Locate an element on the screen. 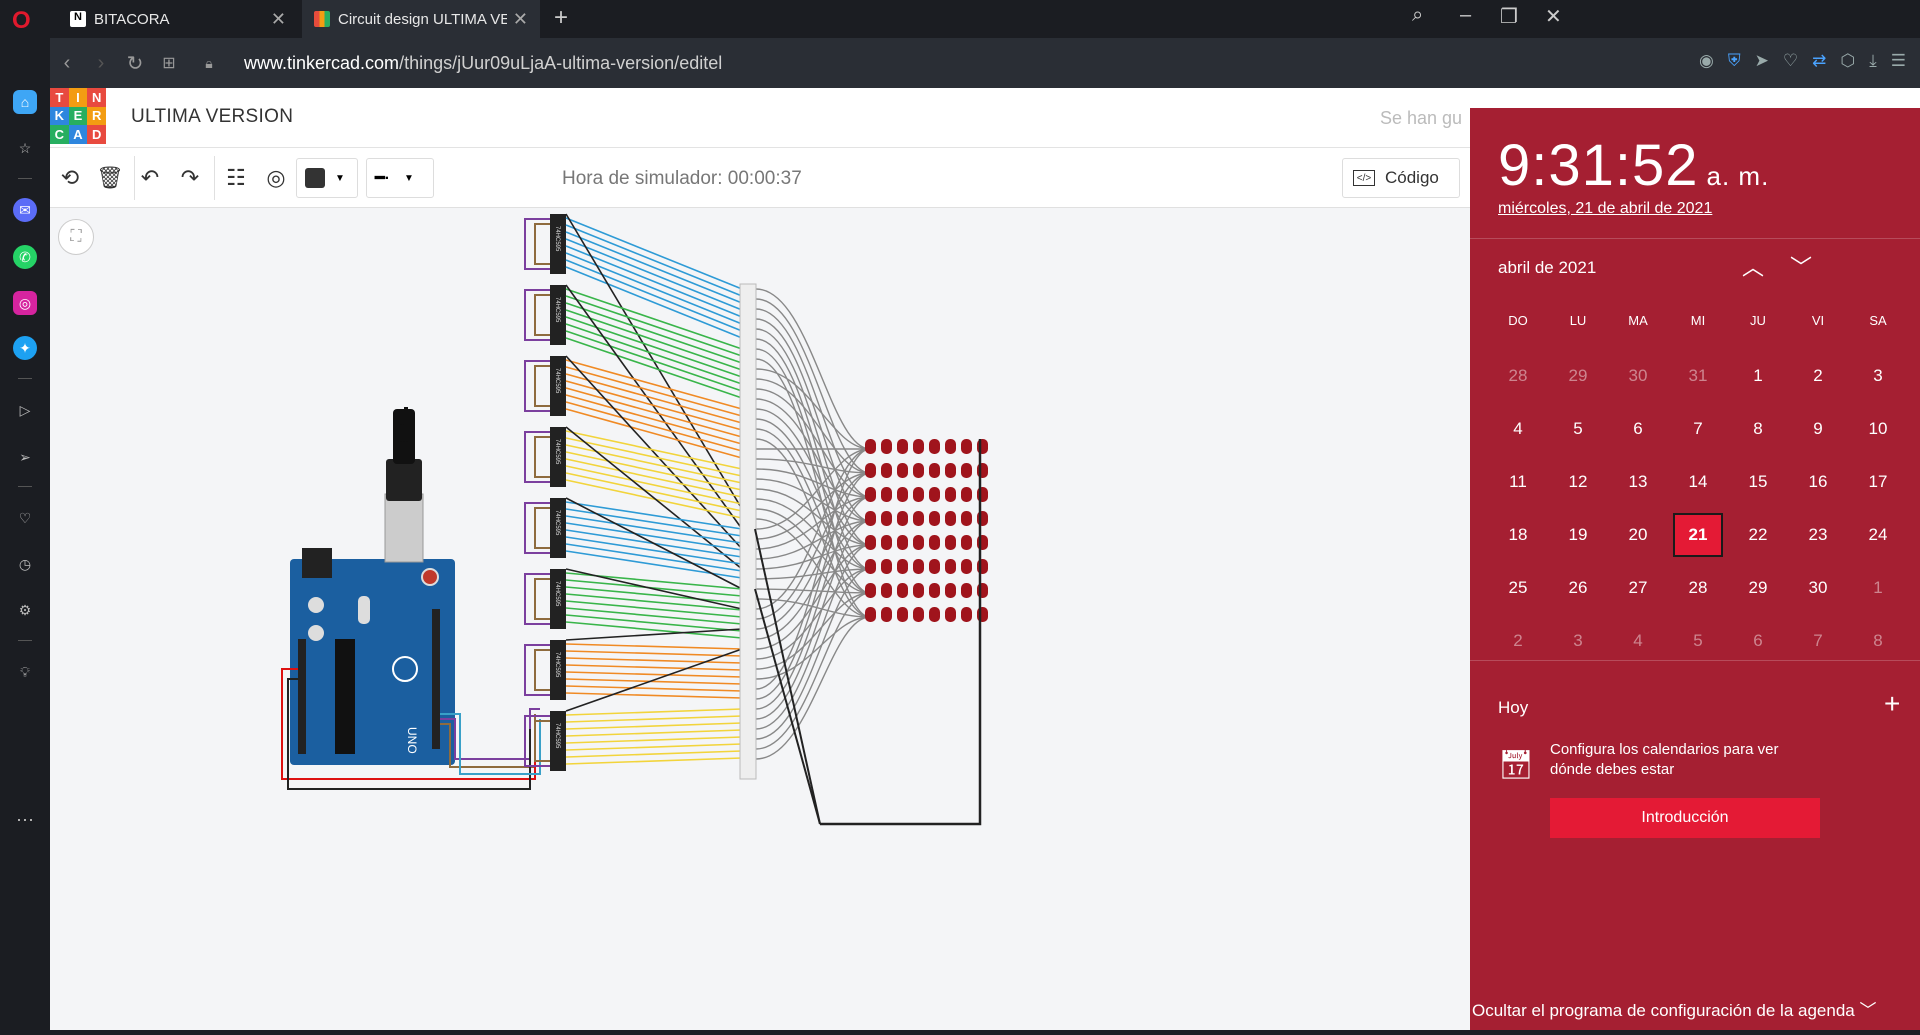 The height and width of the screenshot is (1035, 1920). lock-icon: 🔒︎ is located at coordinates (209, 63).